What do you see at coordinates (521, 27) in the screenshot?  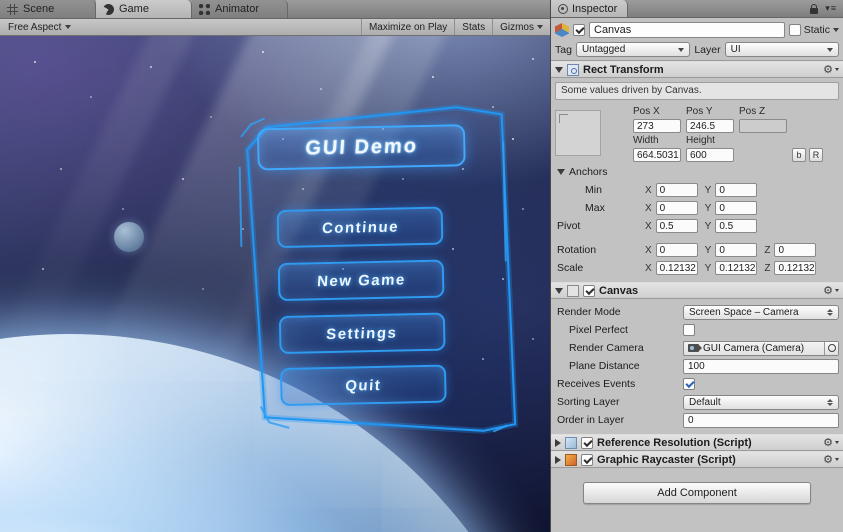 I see `gizmos-button: Gizmos` at bounding box center [521, 27].